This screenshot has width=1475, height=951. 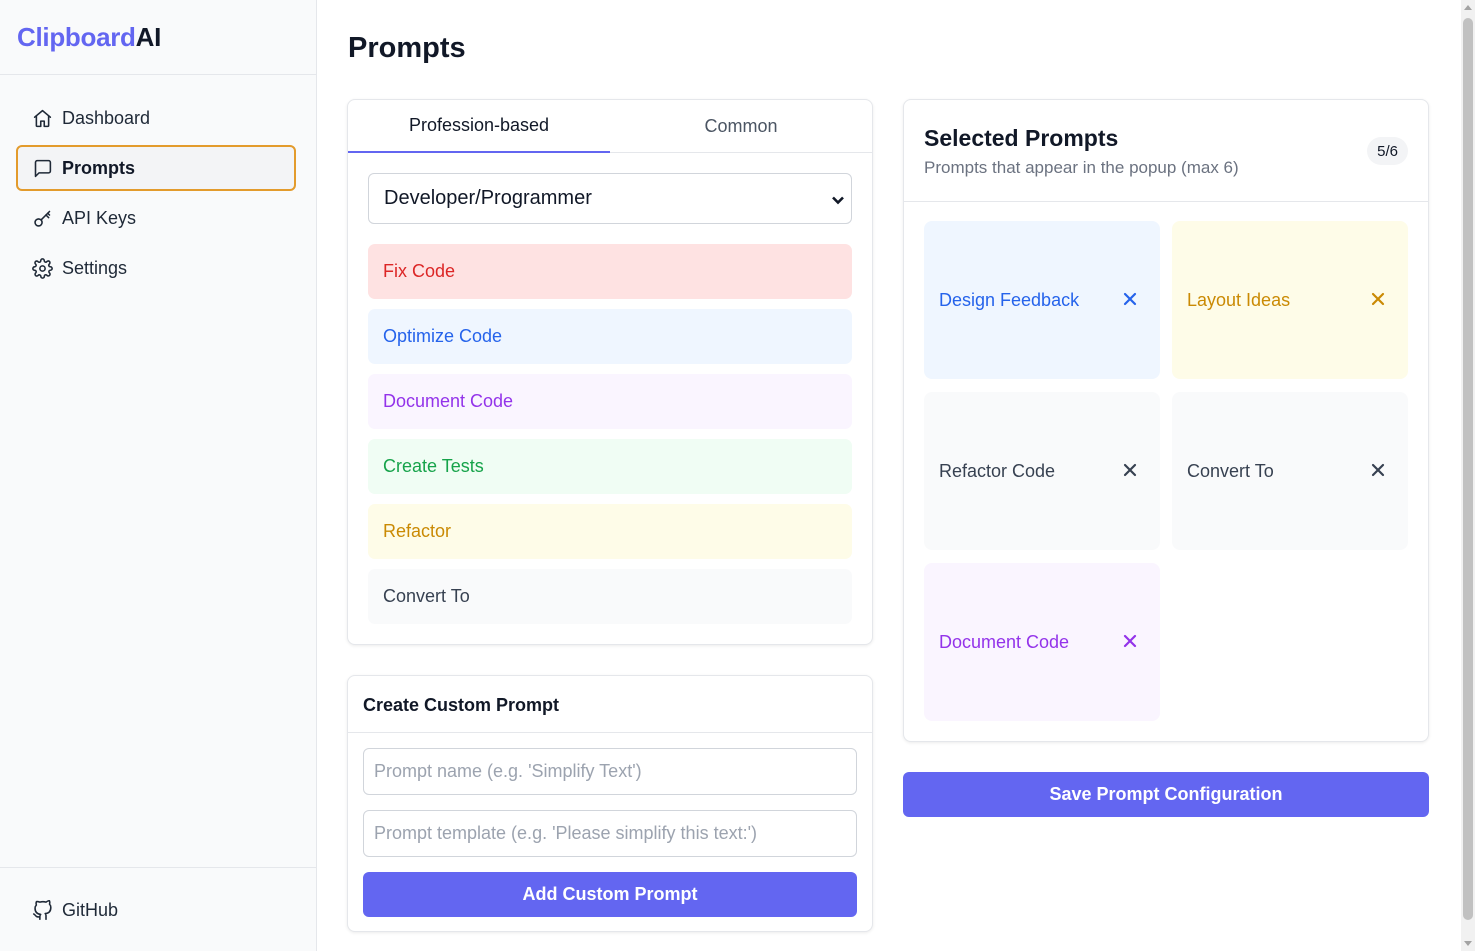 I want to click on prompt-template-input, so click(x=610, y=833).